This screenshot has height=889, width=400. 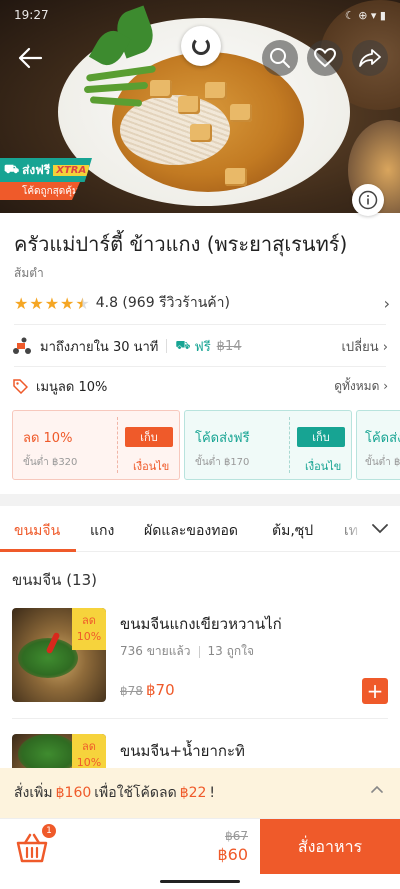 I want to click on favorite-button, so click(x=325, y=58).